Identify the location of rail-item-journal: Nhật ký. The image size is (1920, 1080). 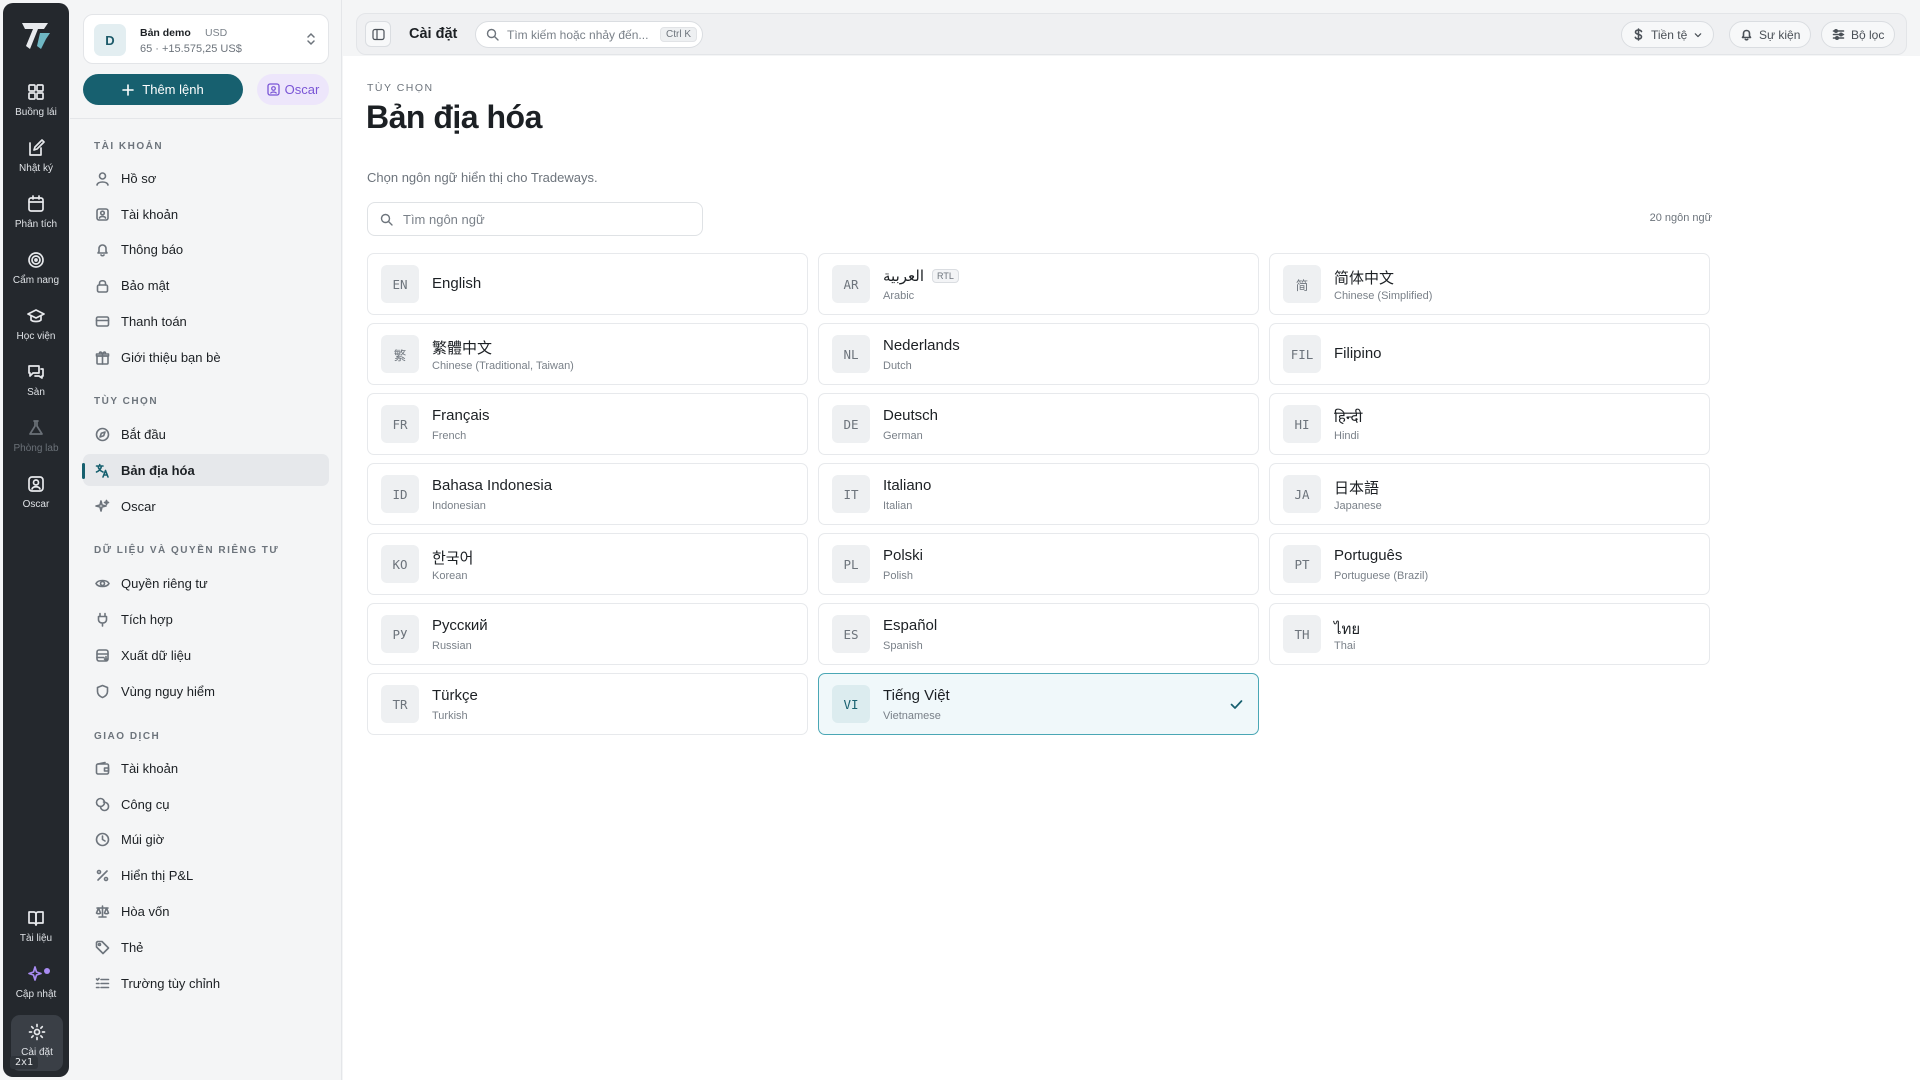
(36, 165).